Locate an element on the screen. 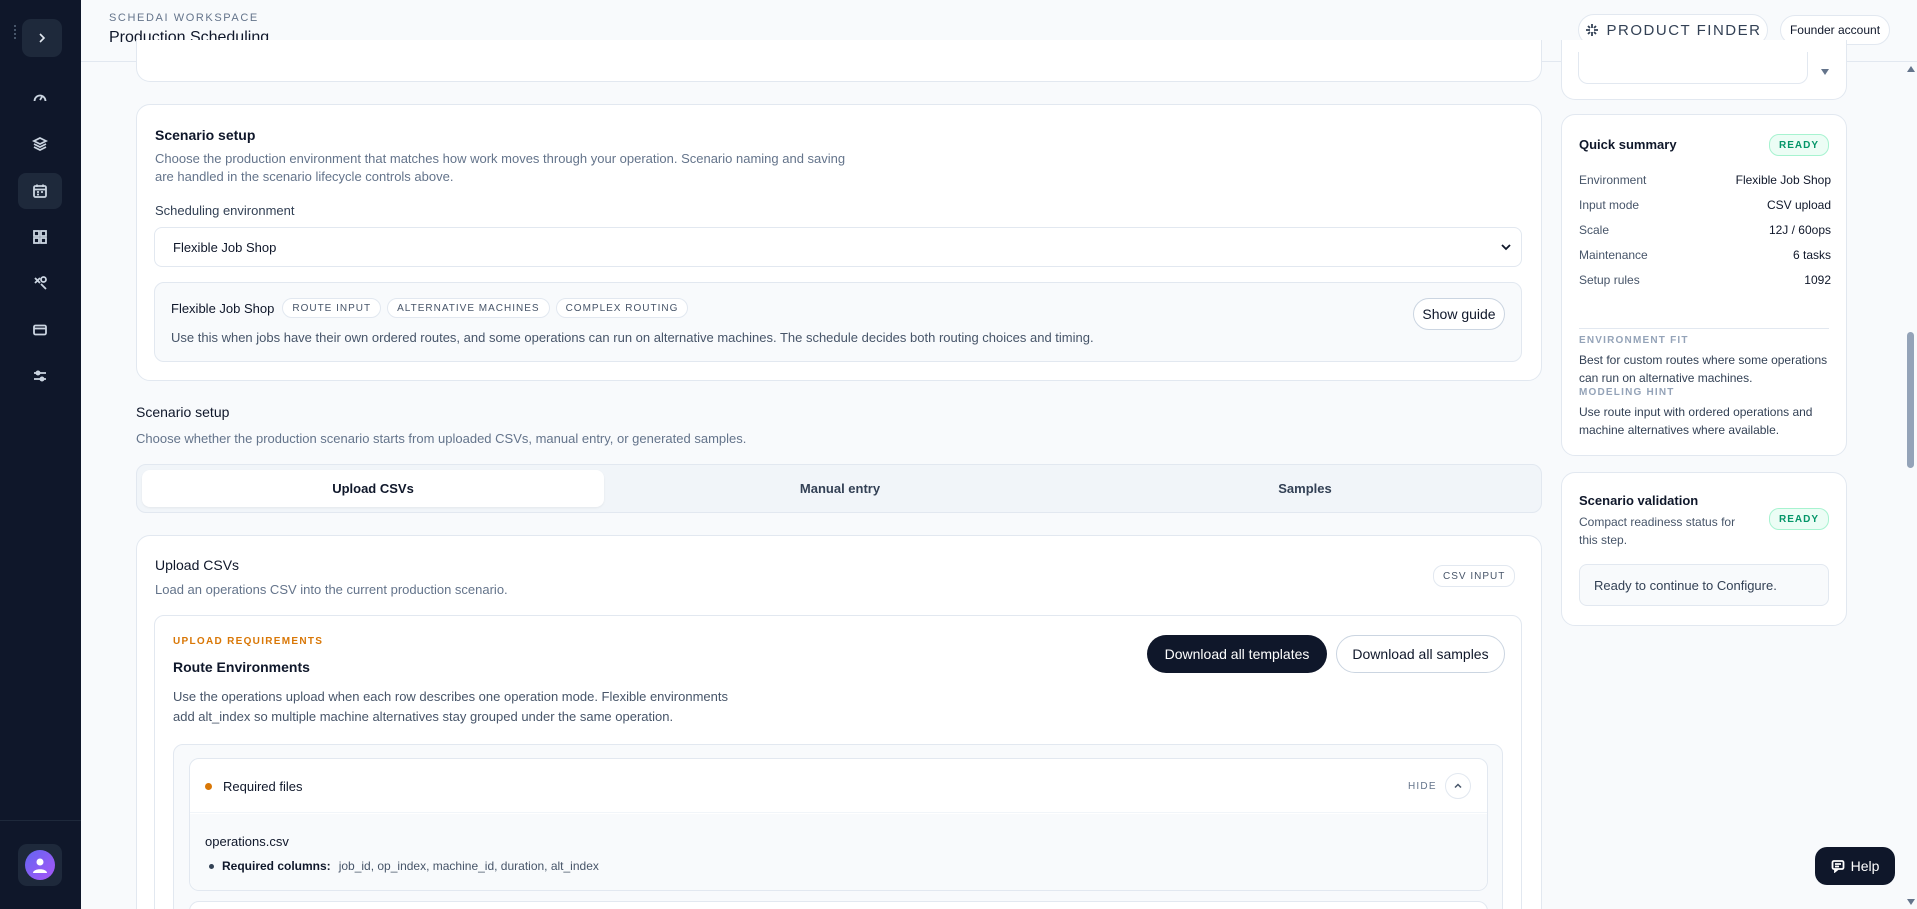  nav-item-billing is located at coordinates (40, 330).